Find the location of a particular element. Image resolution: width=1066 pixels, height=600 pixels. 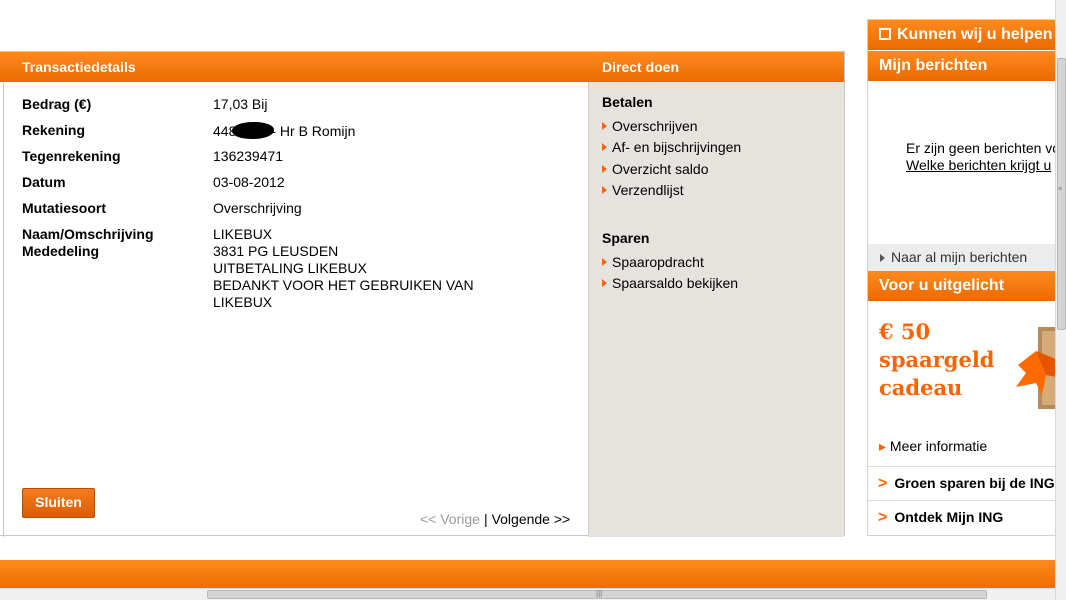

panel-header: Transactiedetails Direct doen is located at coordinates (422, 67).